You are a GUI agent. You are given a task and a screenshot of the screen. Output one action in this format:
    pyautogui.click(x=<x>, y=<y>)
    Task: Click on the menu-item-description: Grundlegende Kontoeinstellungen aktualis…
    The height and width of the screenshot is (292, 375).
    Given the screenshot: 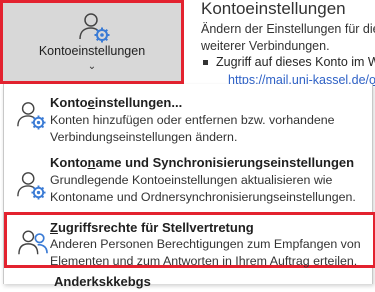 What is the action you would take?
    pyautogui.click(x=203, y=188)
    